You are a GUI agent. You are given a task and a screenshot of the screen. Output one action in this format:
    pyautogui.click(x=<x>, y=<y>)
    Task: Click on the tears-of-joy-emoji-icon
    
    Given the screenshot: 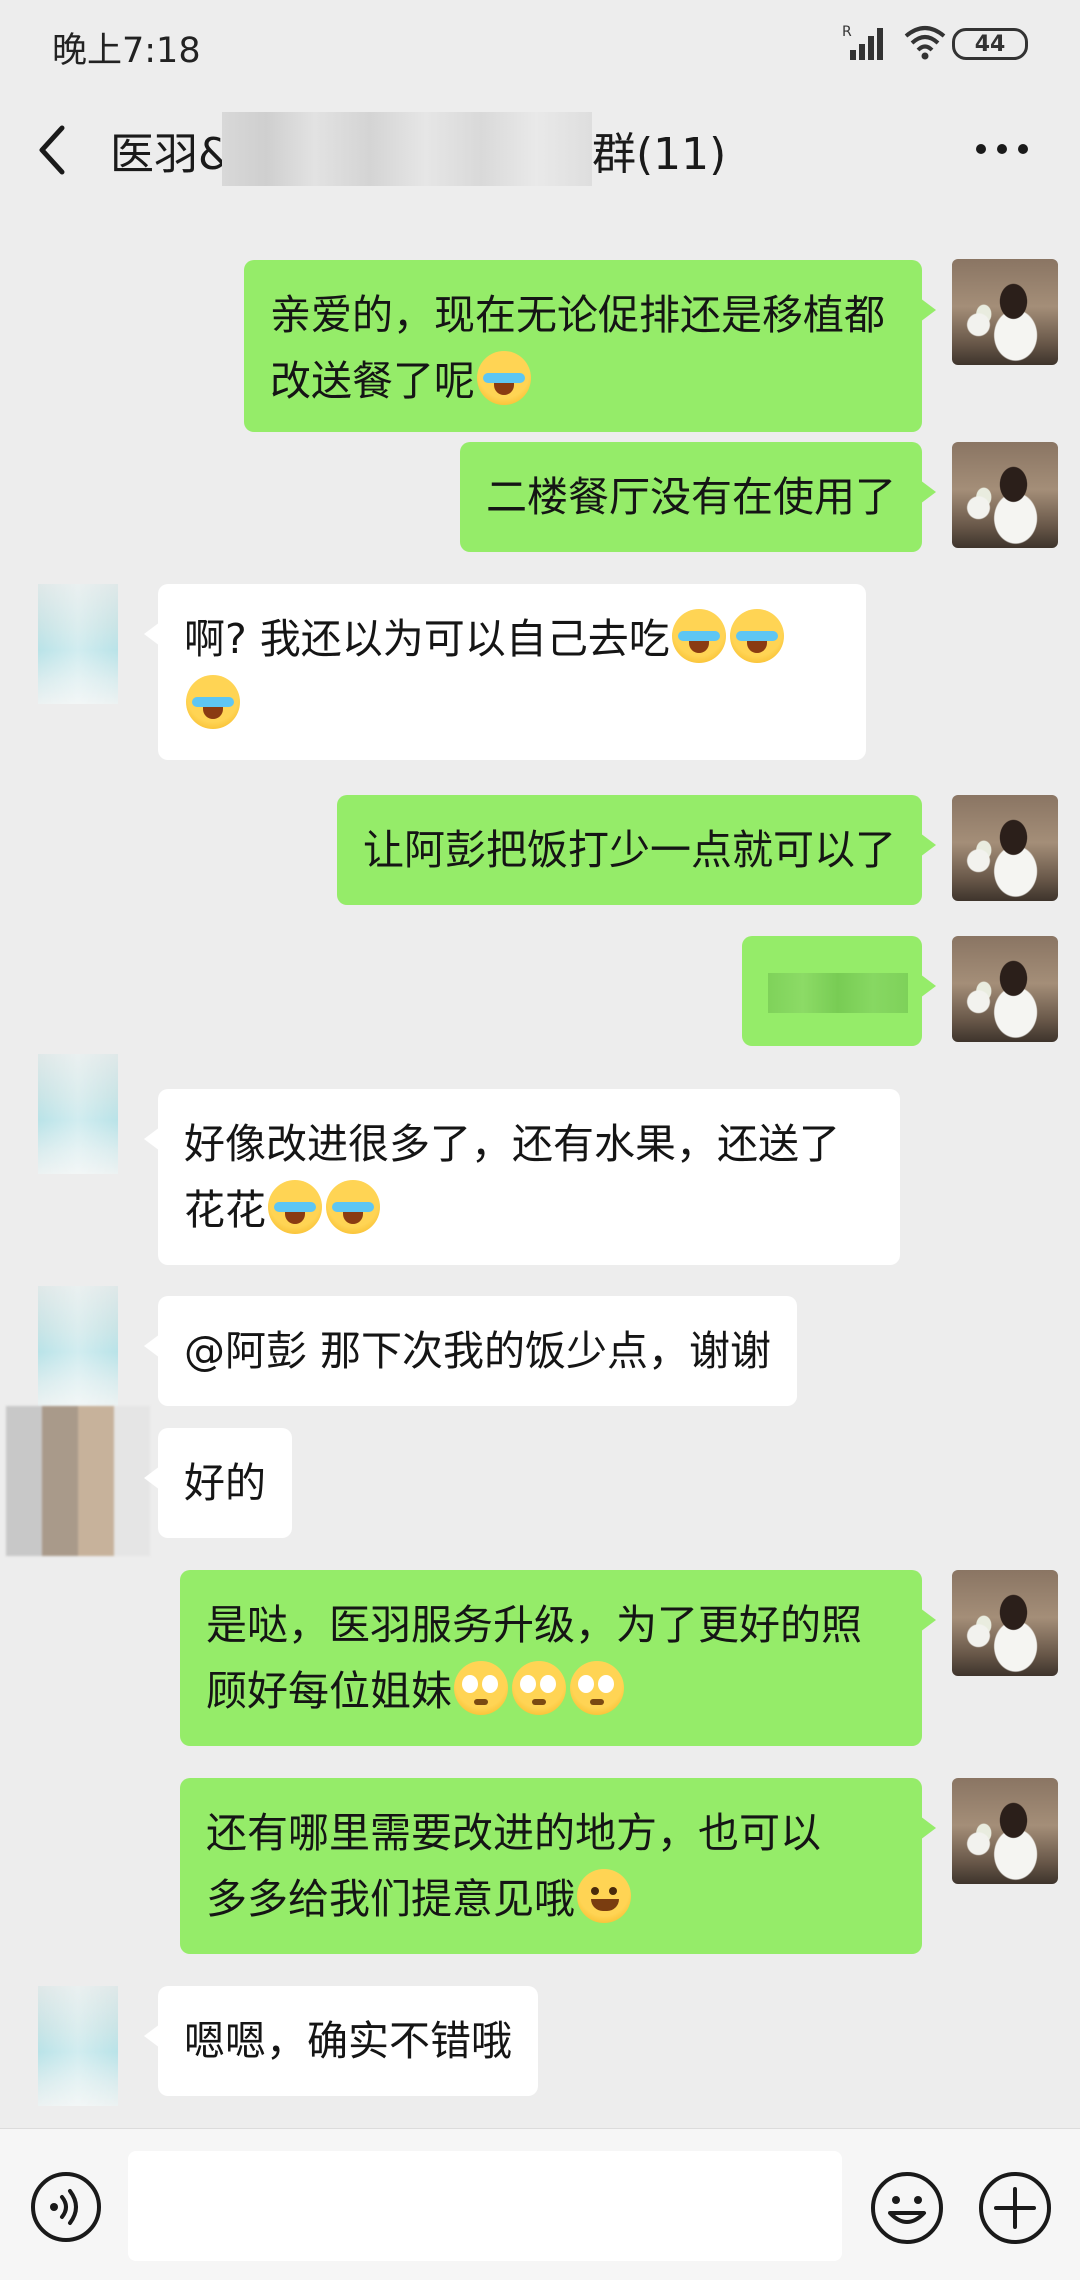 What is the action you would take?
    pyautogui.click(x=504, y=378)
    